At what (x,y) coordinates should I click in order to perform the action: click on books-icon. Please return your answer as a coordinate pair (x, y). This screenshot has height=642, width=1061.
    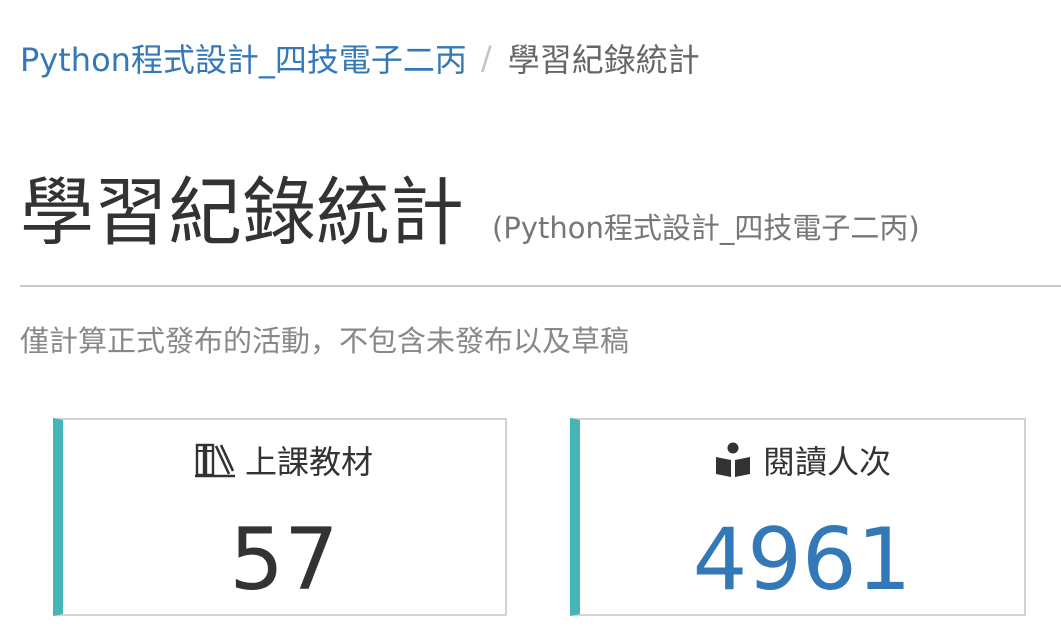
    Looking at the image, I should click on (214, 460).